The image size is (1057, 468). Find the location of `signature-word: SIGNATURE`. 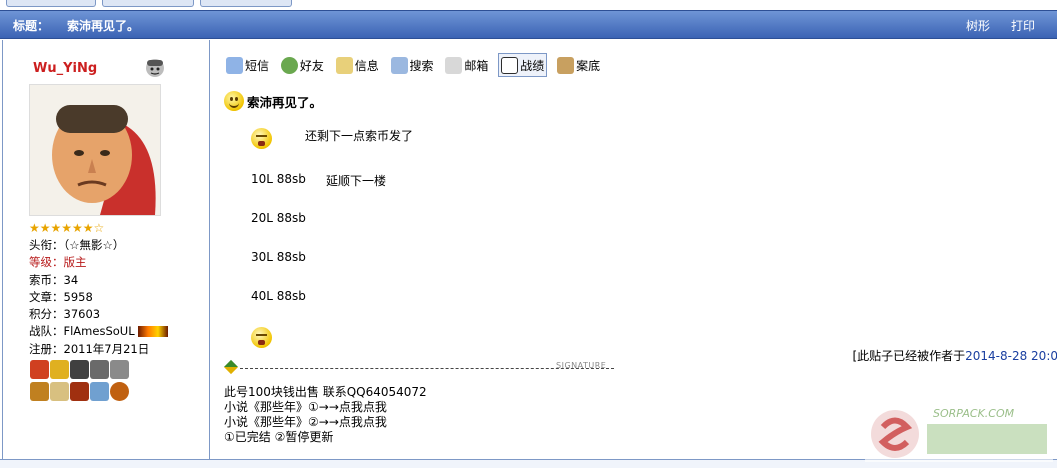

signature-word: SIGNATURE is located at coordinates (581, 365).